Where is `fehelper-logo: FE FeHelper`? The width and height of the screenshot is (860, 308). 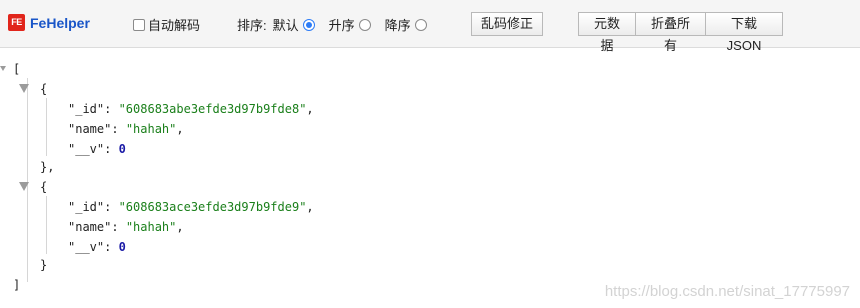
fehelper-logo: FE FeHelper is located at coordinates (49, 22).